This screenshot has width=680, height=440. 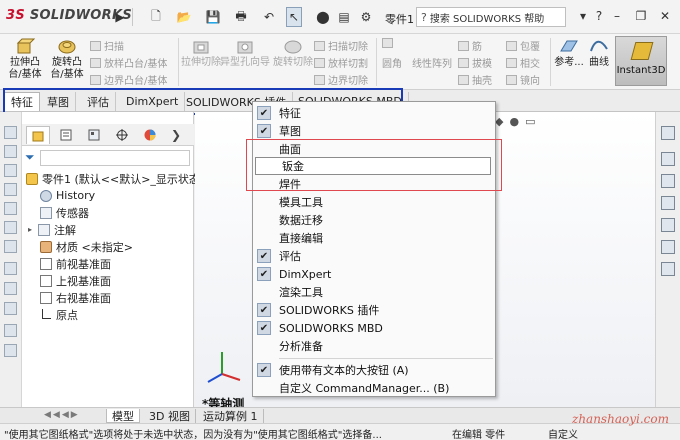 What do you see at coordinates (75, 280) in the screenshot?
I see `tree-item-top-plane: 上视基准面` at bounding box center [75, 280].